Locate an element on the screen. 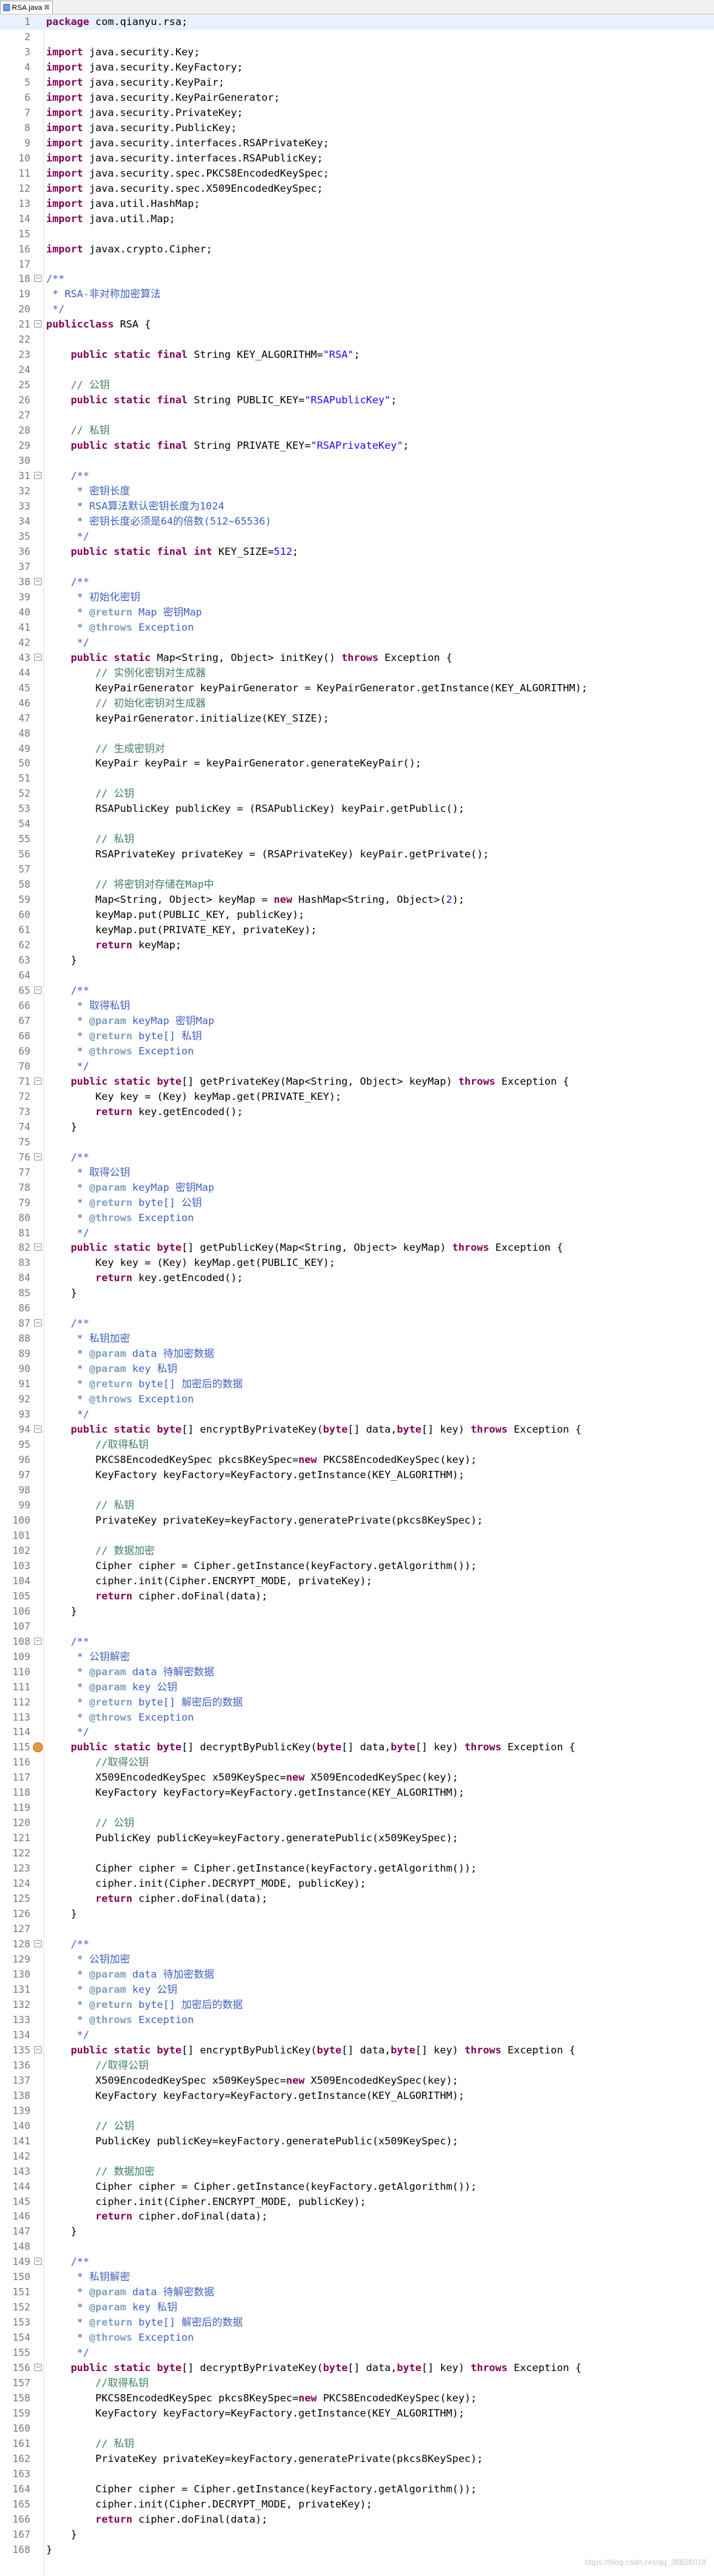 This screenshot has width=714, height=2576. code-line: 17 is located at coordinates (357, 264).